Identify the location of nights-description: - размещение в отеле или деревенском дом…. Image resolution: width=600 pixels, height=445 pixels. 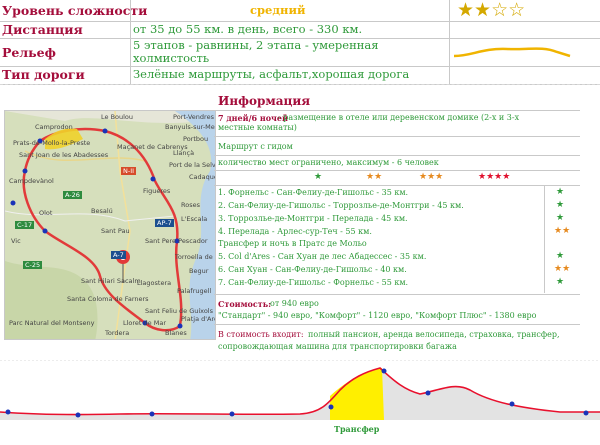
(399, 117).